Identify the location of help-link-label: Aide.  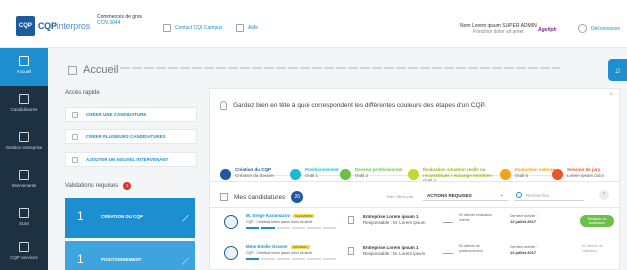
(253, 28).